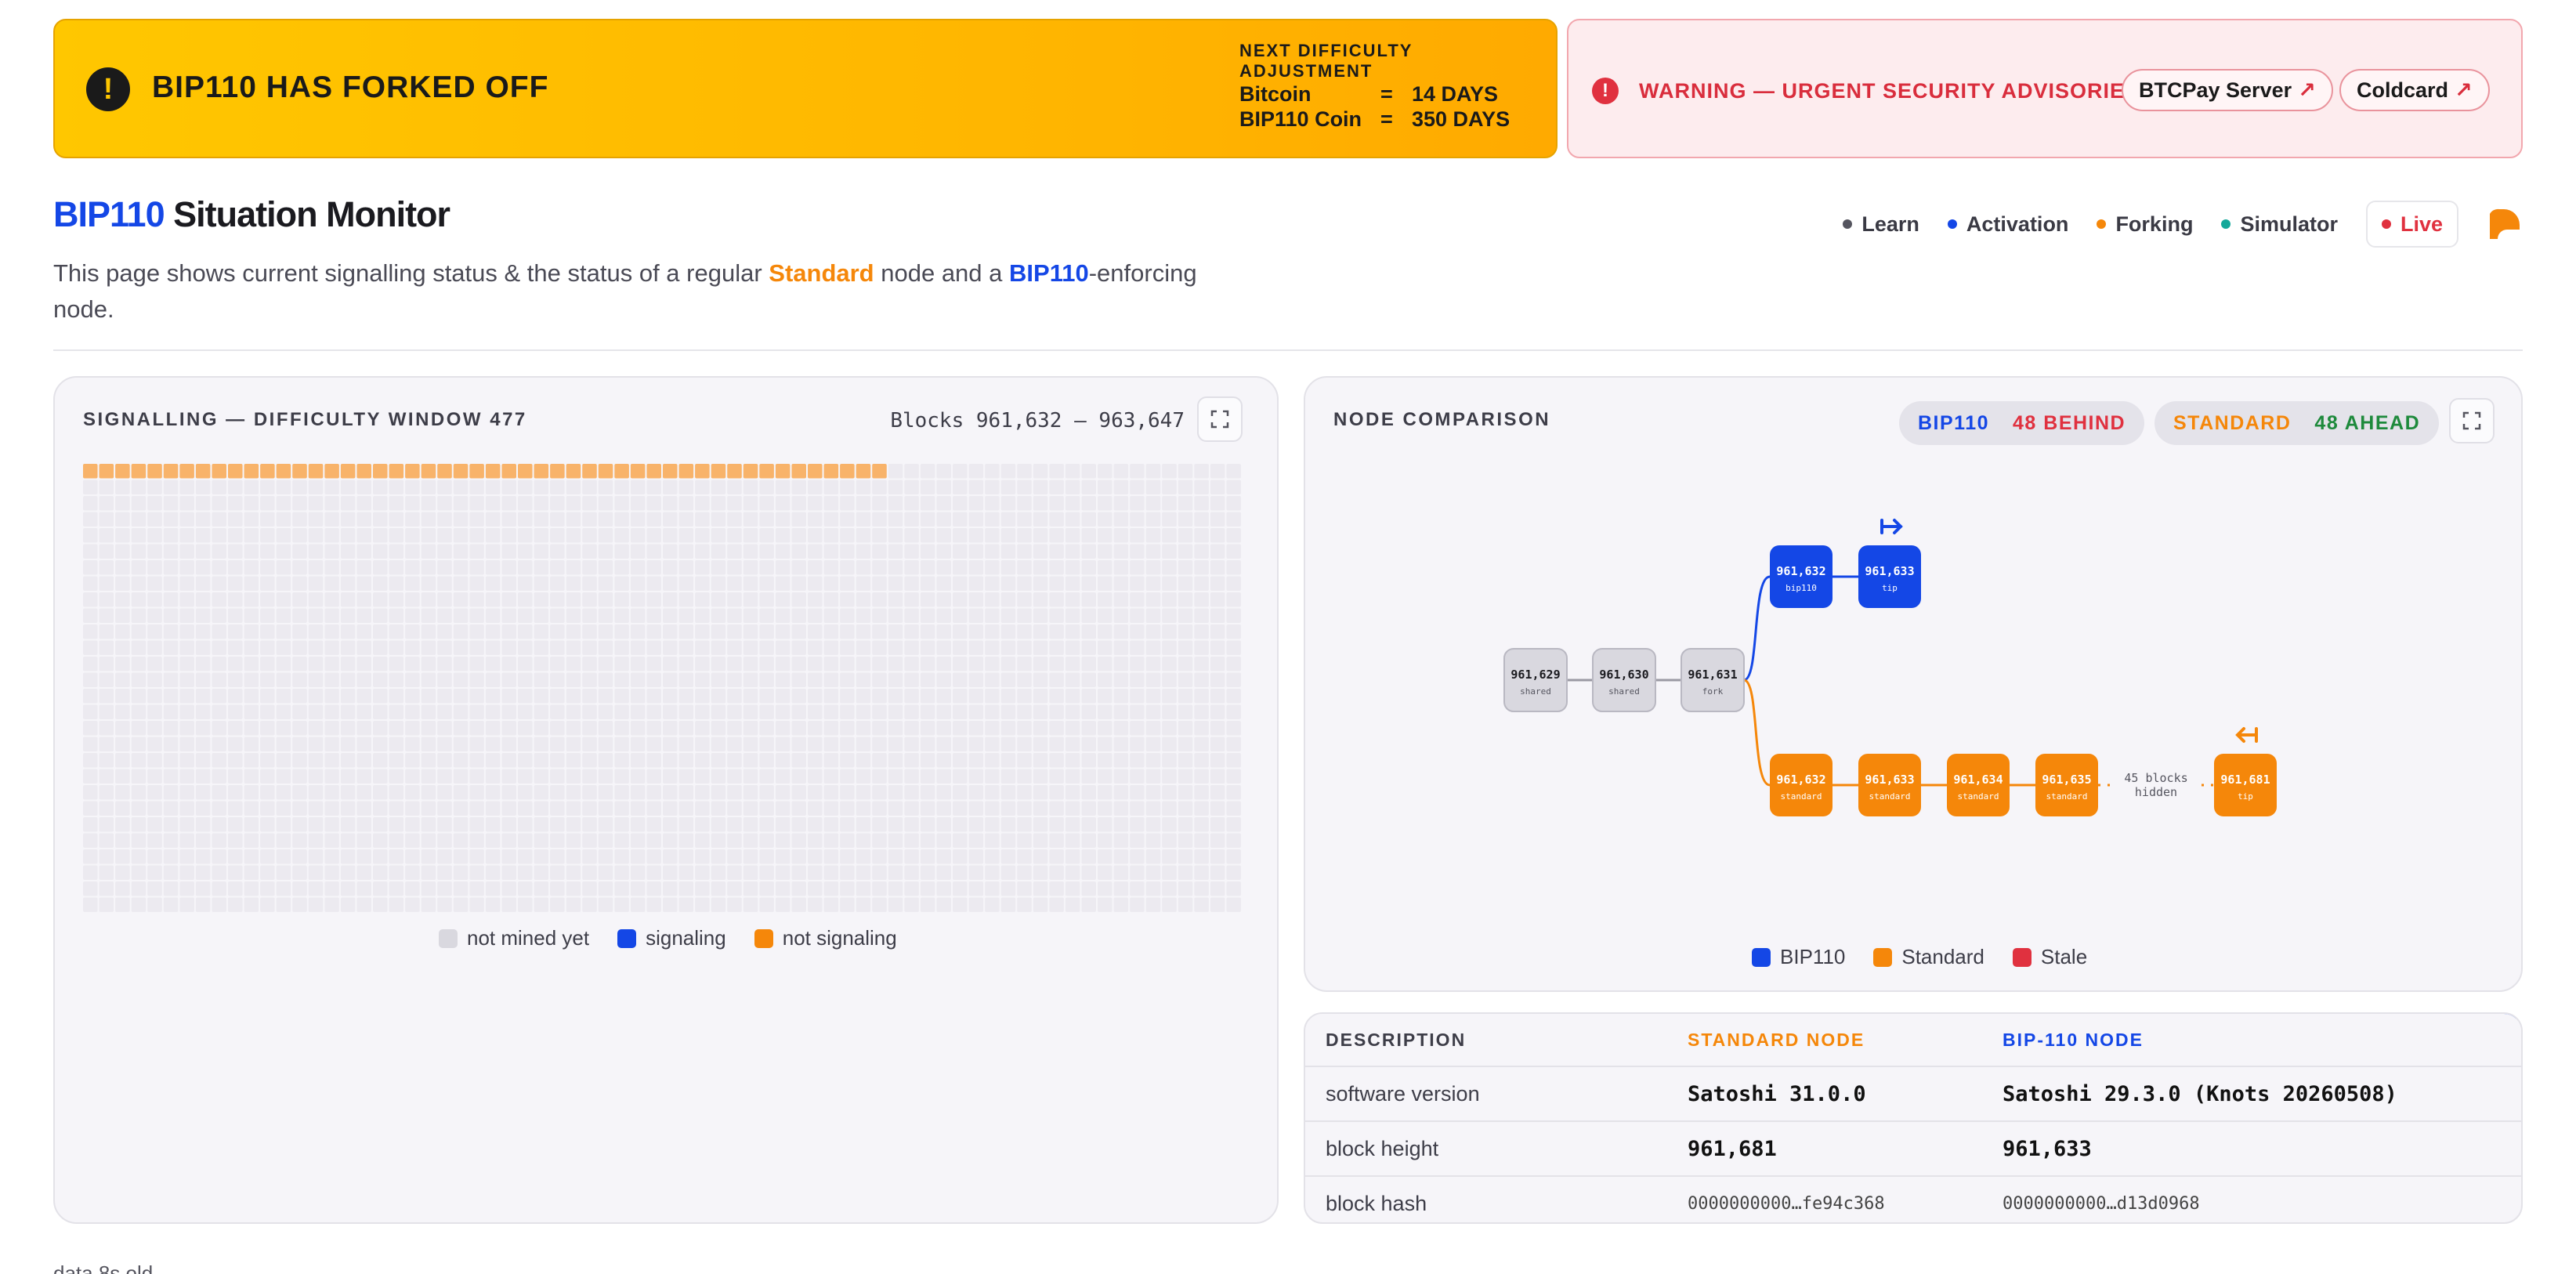  Describe the element at coordinates (1713, 680) in the screenshot. I see `chain-block: 961,631fork` at that location.